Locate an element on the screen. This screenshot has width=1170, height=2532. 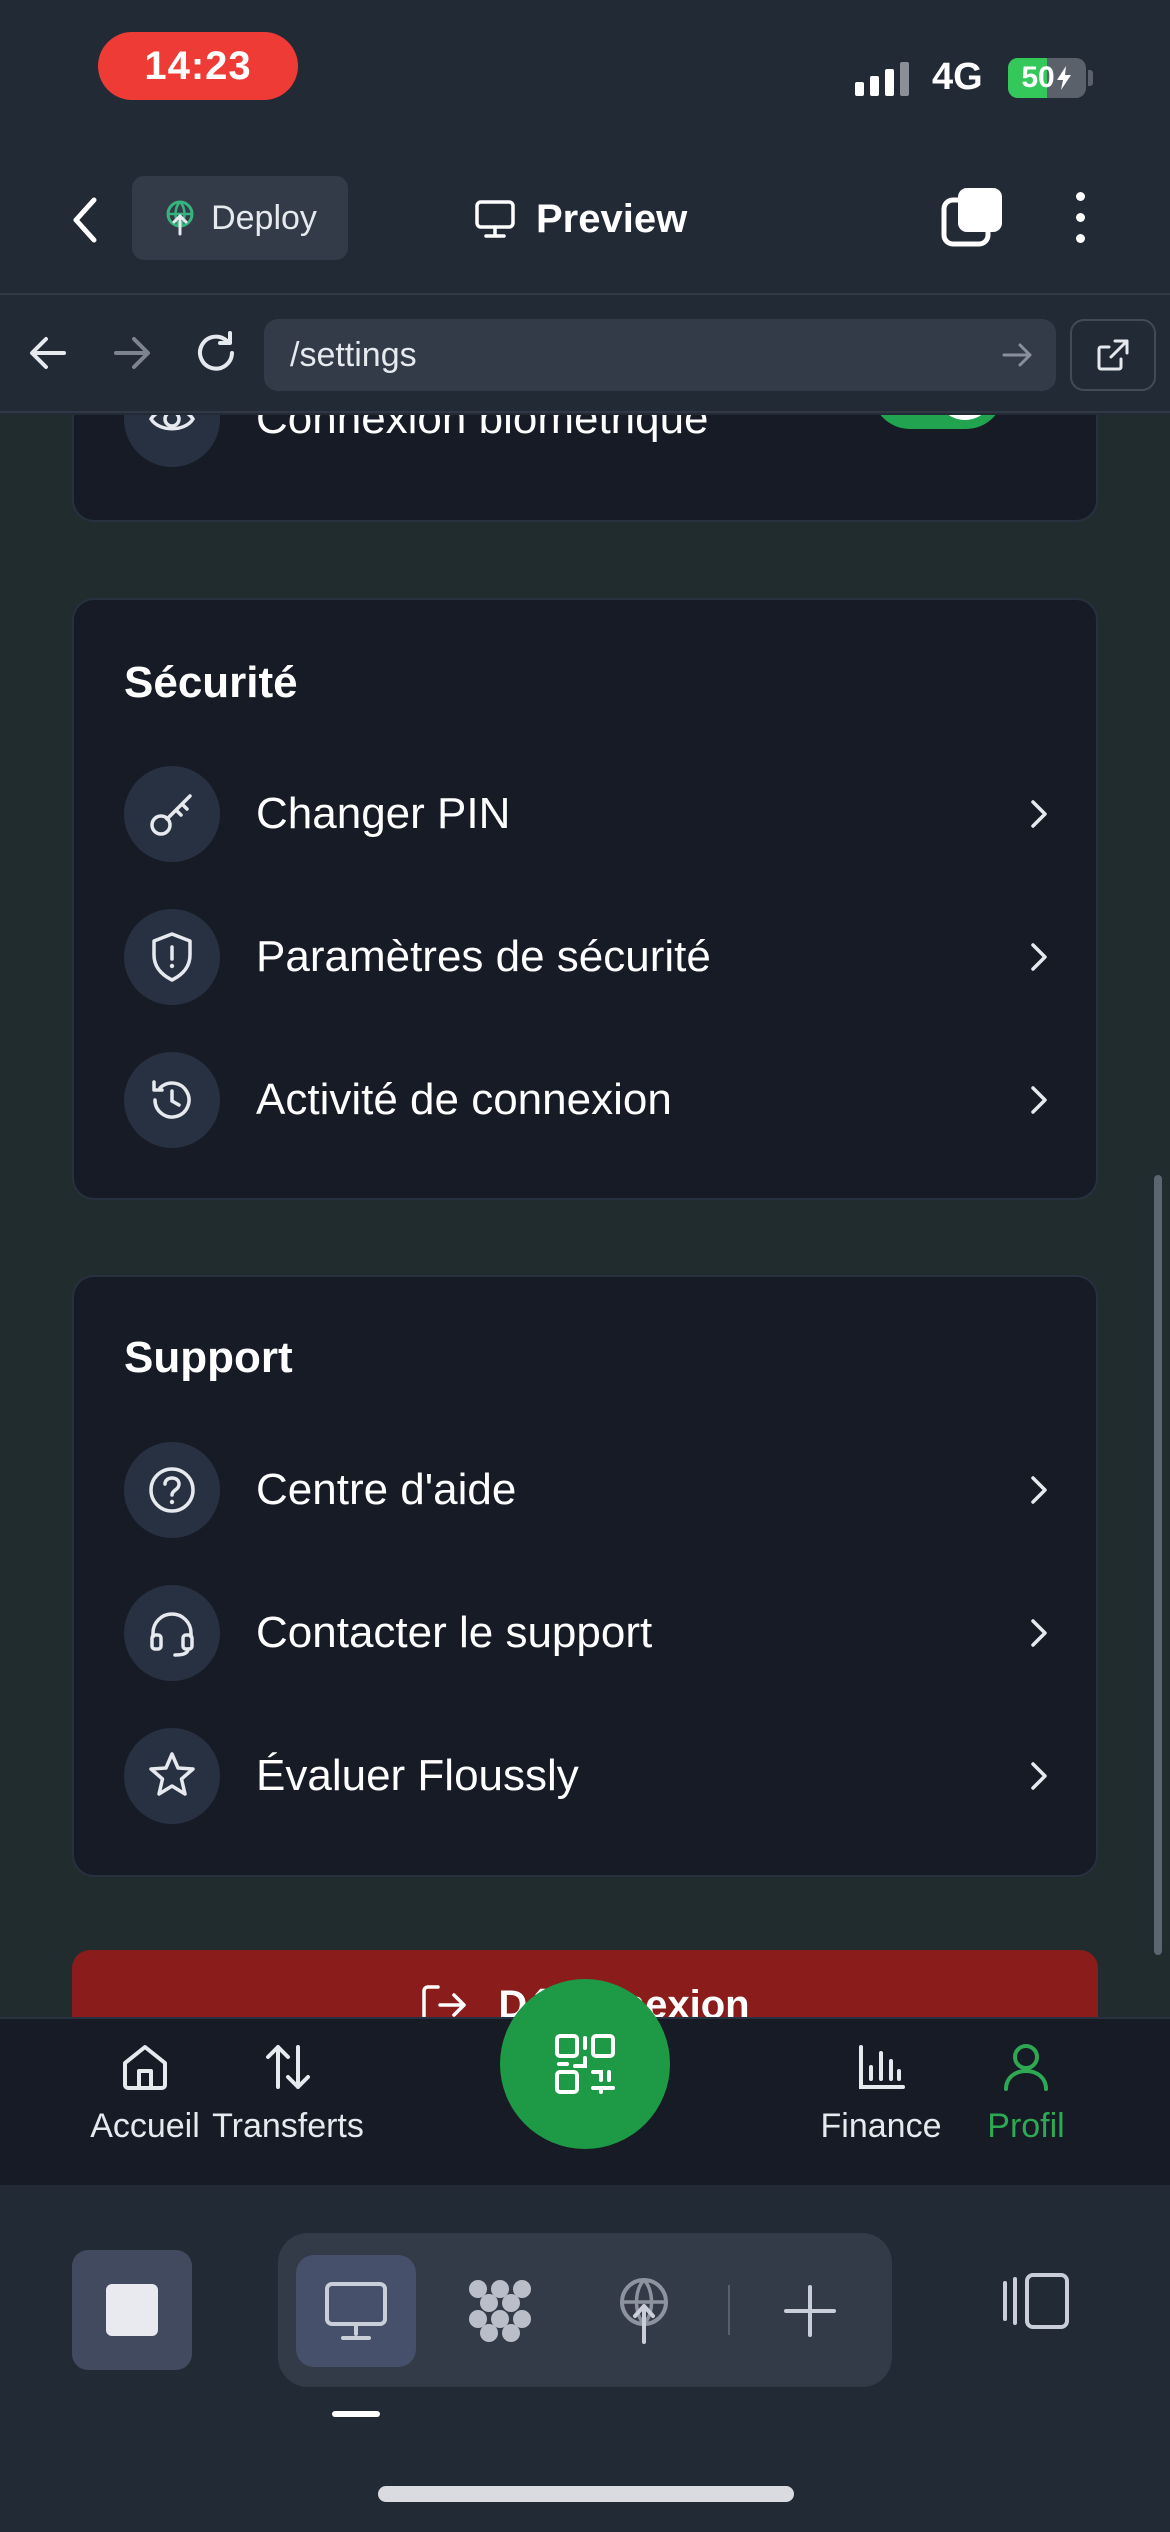
signal-icon is located at coordinates (882, 78).